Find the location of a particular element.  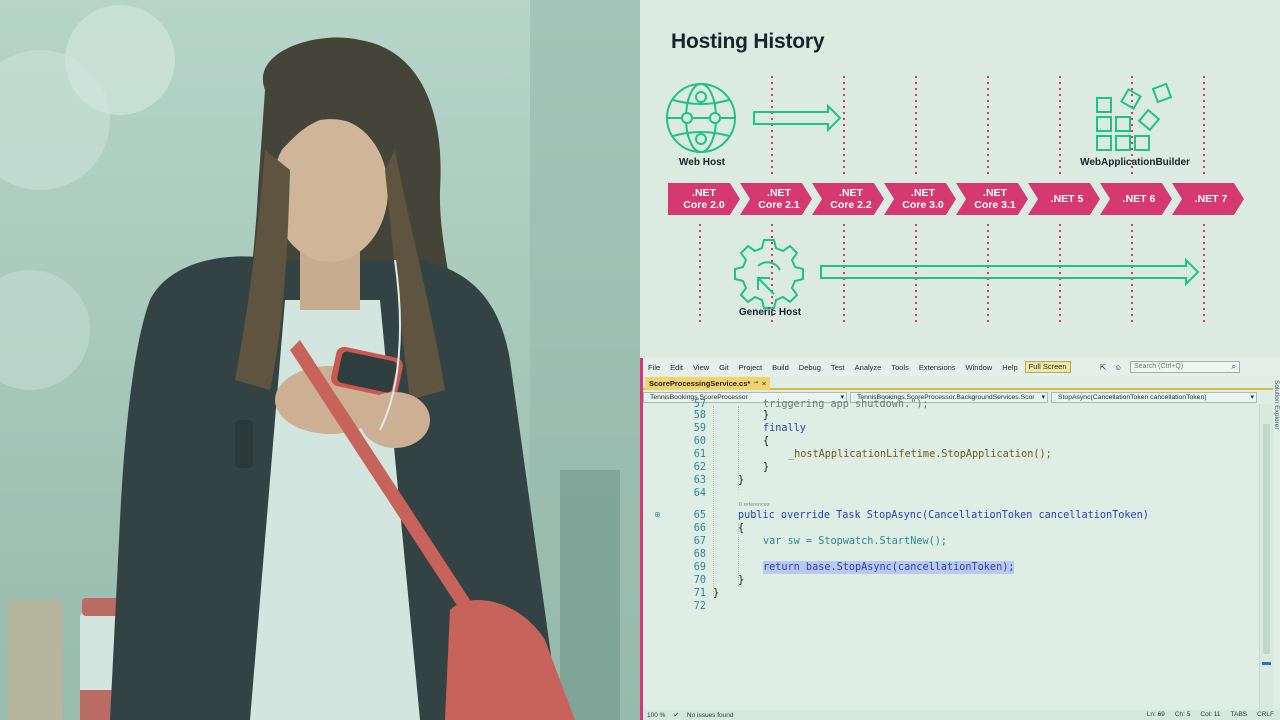

version-chevron: .NET Core 2.2 is located at coordinates (848, 199).